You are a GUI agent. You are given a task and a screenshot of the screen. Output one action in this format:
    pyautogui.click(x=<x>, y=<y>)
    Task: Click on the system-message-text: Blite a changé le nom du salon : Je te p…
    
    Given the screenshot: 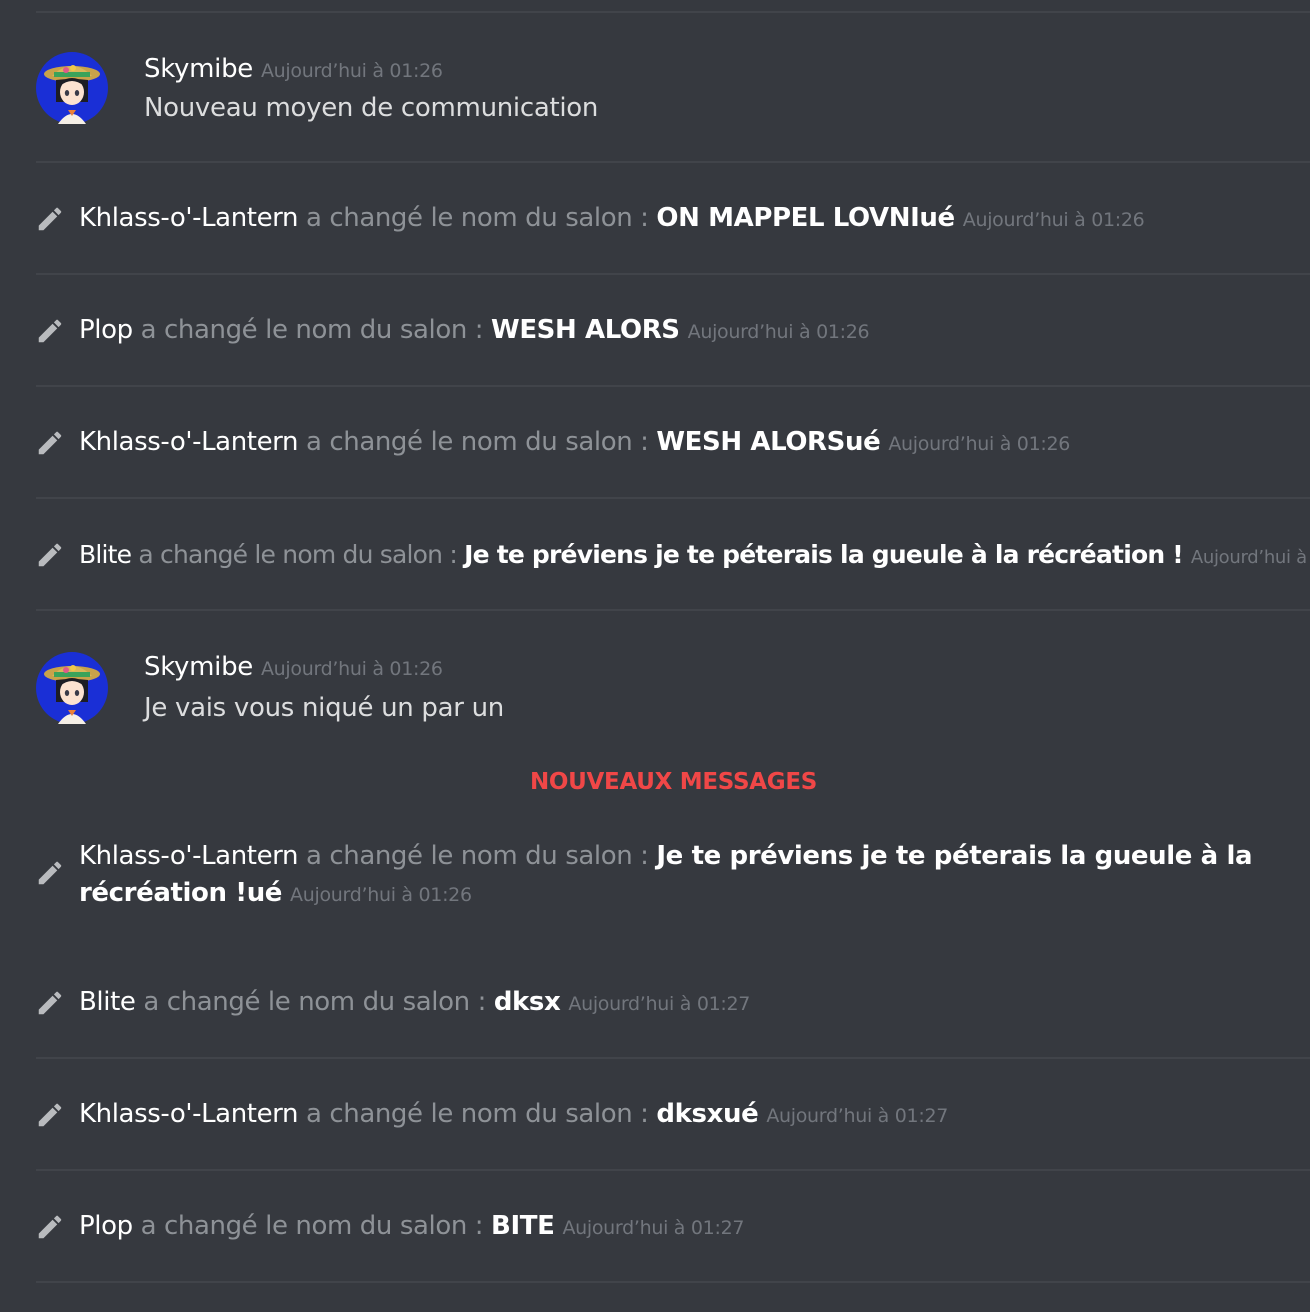 What is the action you would take?
    pyautogui.click(x=694, y=556)
    